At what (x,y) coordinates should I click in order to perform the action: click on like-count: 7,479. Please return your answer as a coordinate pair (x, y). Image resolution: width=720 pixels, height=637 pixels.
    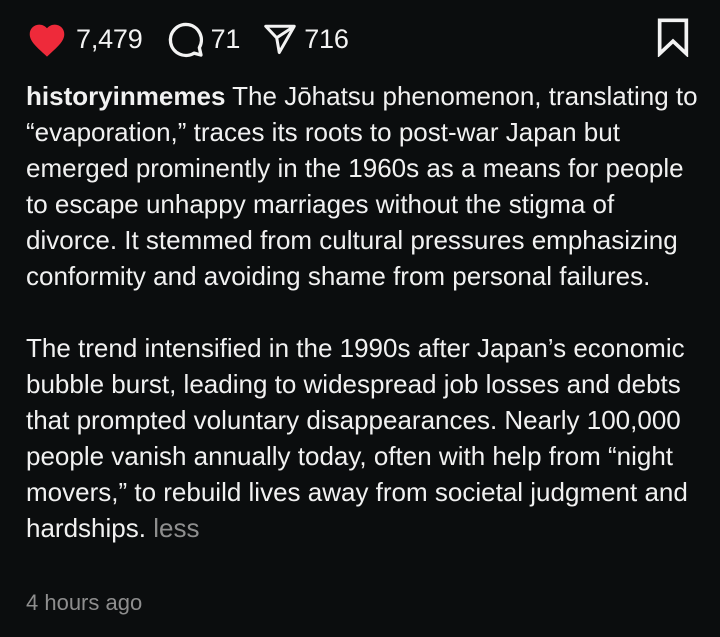
    Looking at the image, I should click on (109, 38).